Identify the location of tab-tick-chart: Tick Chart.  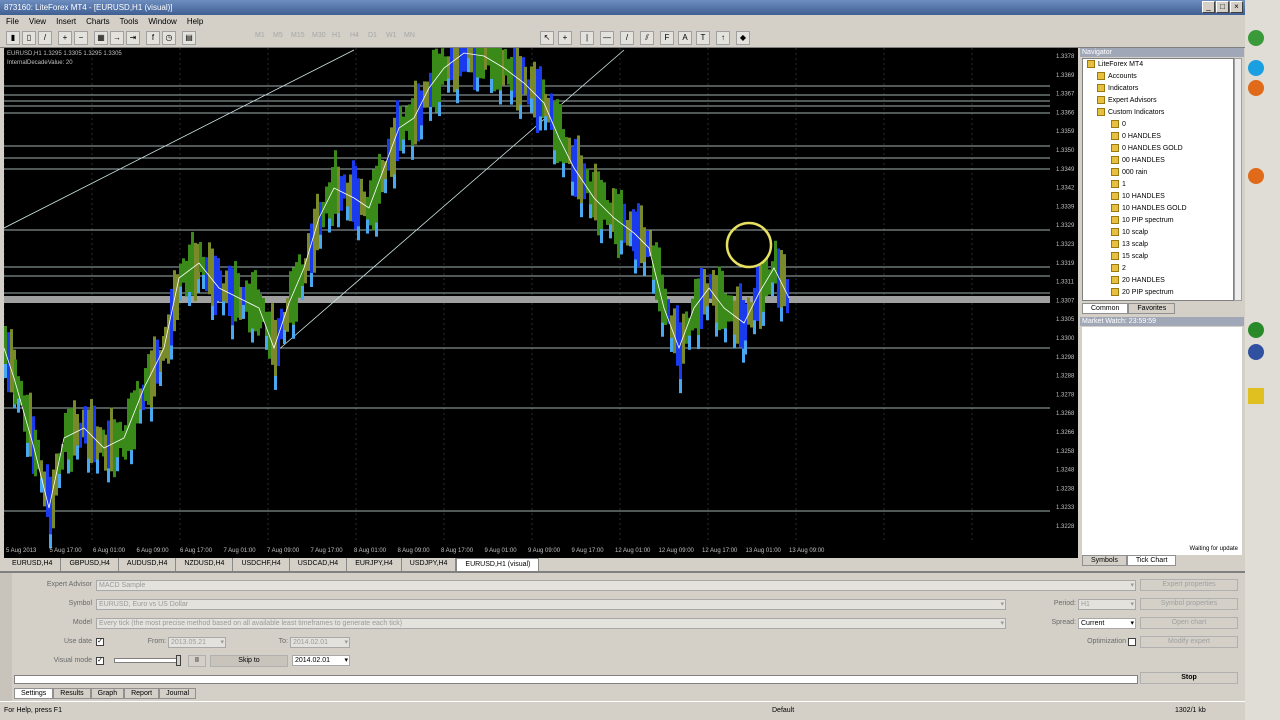
(1151, 560).